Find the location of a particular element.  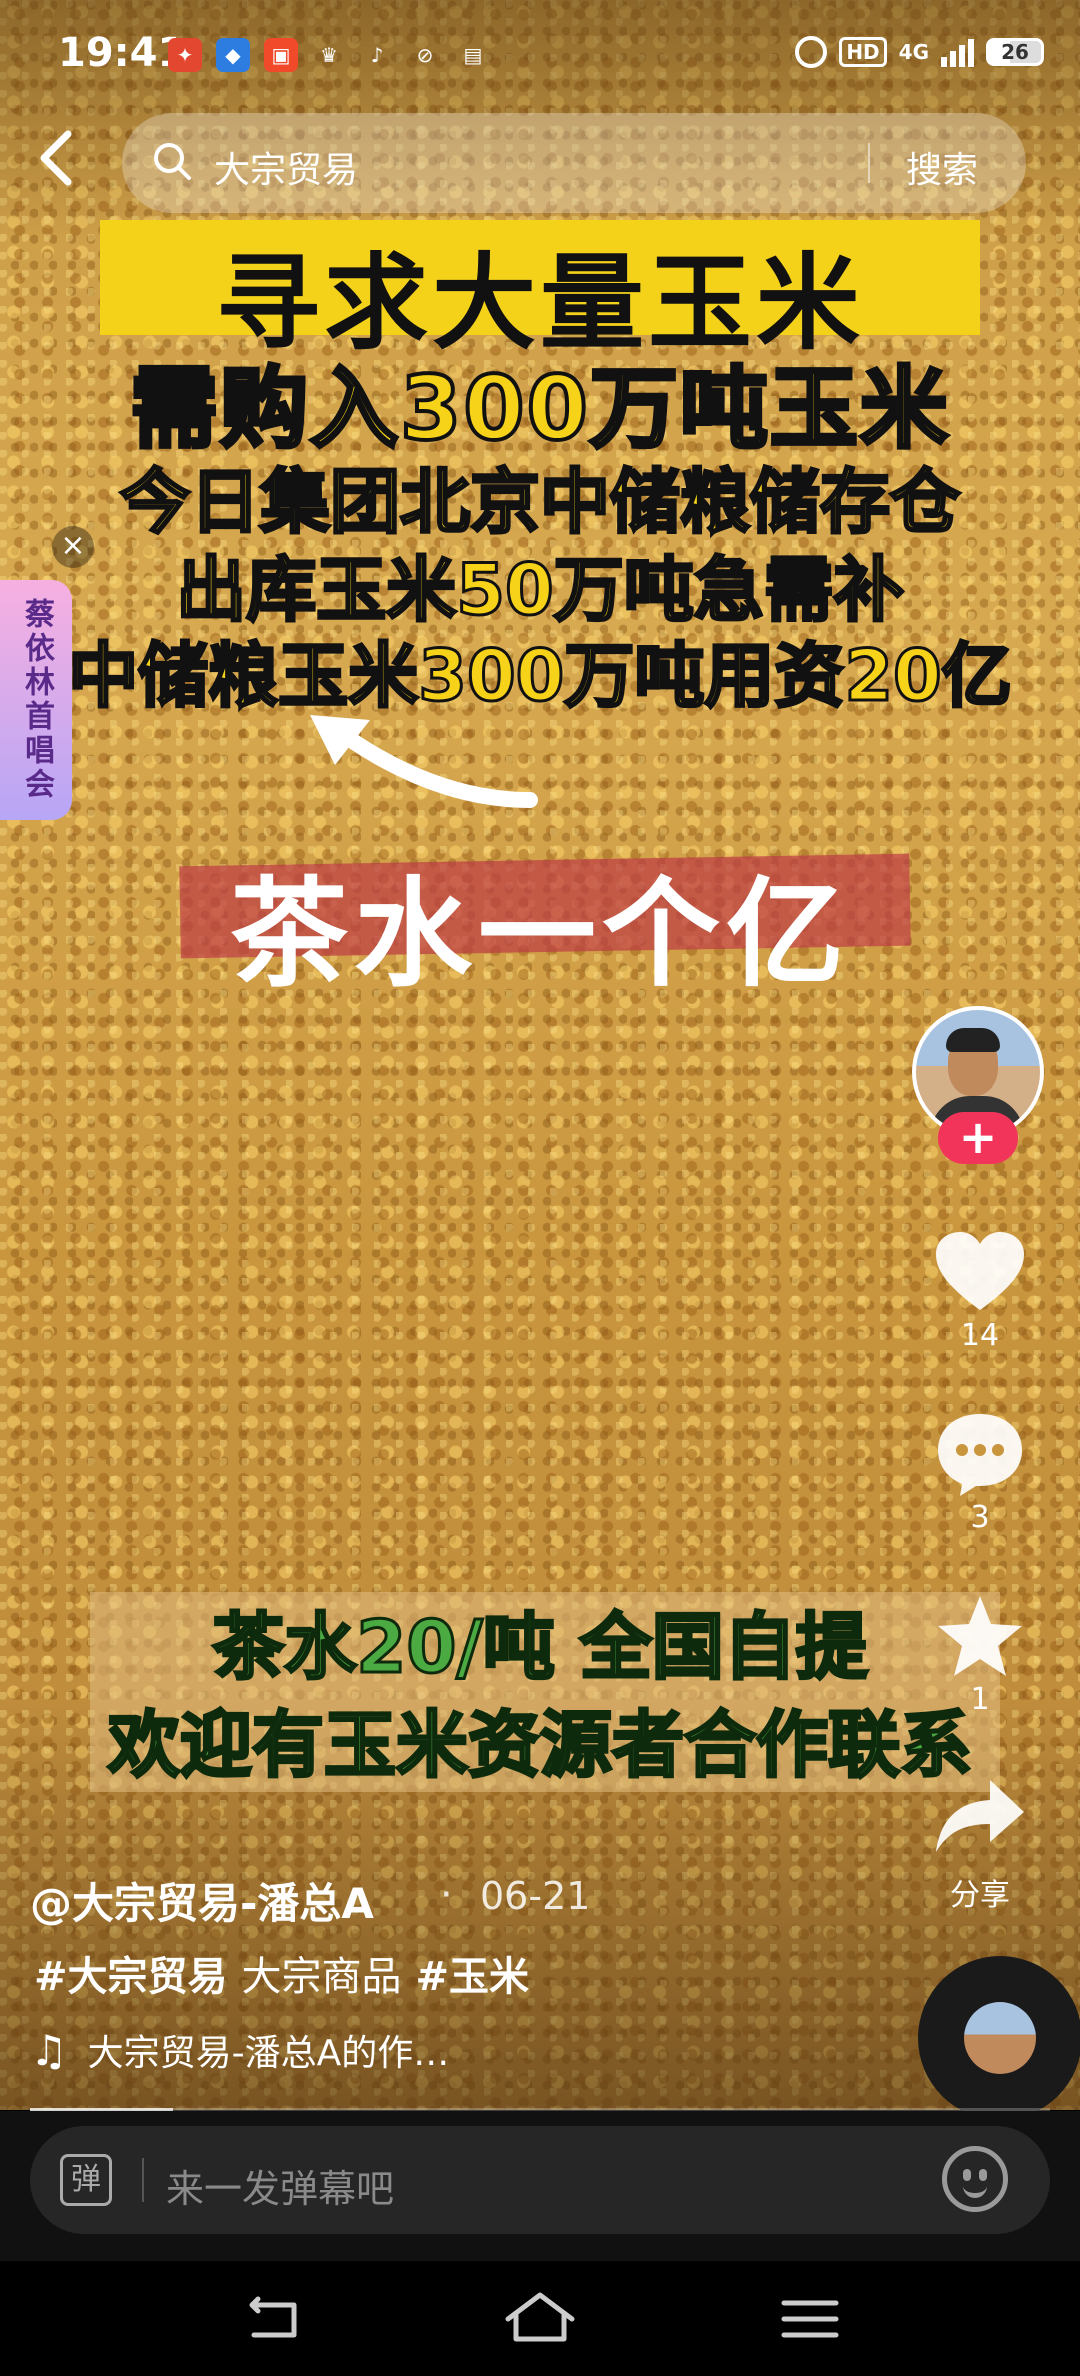

search-button: 搜索 is located at coordinates (942, 167).